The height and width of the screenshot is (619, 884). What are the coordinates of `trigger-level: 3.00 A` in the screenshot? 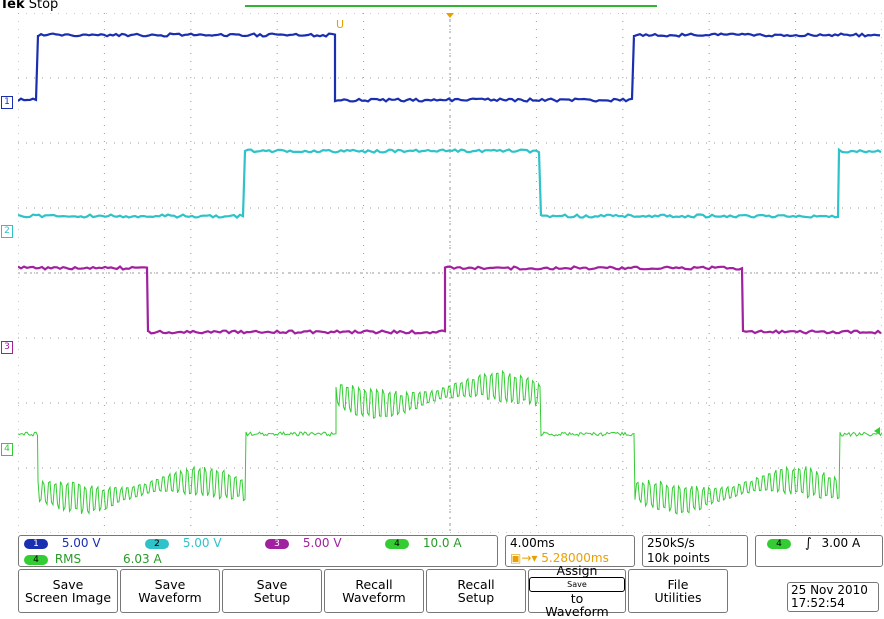 It's located at (840, 543).